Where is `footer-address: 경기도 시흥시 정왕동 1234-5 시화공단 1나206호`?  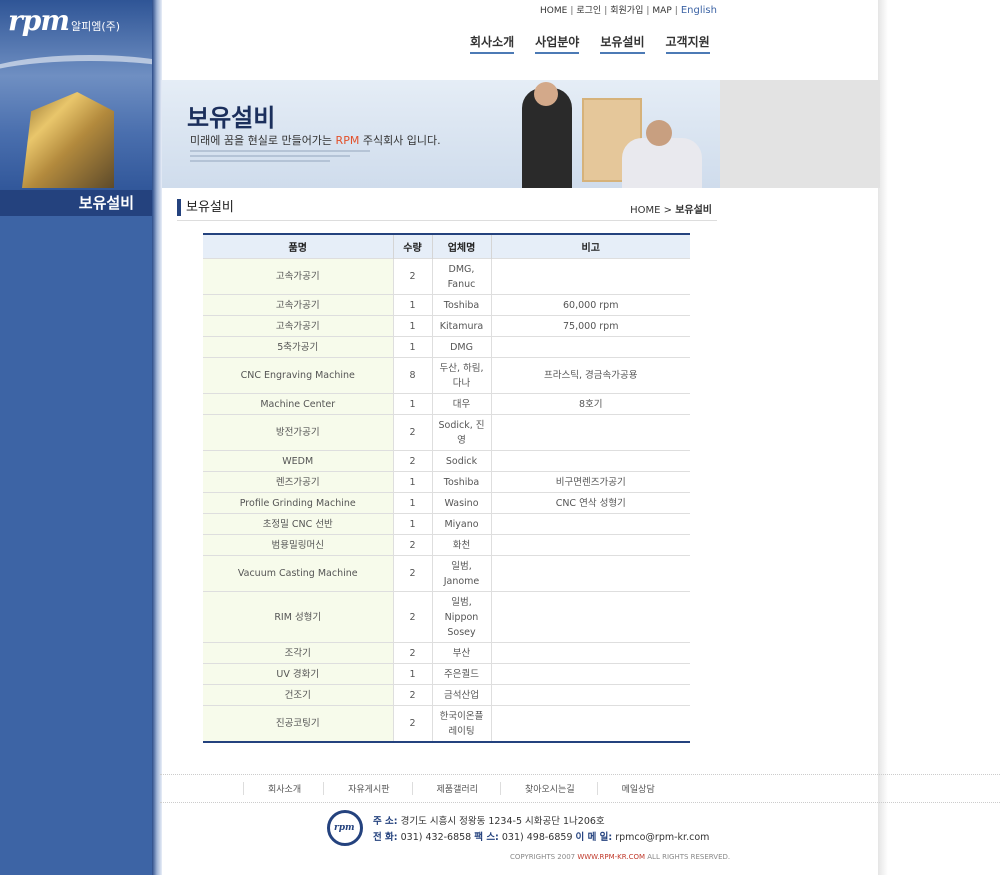
footer-address: 경기도 시흥시 정왕동 1234-5 시화공단 1나206호 is located at coordinates (502, 821).